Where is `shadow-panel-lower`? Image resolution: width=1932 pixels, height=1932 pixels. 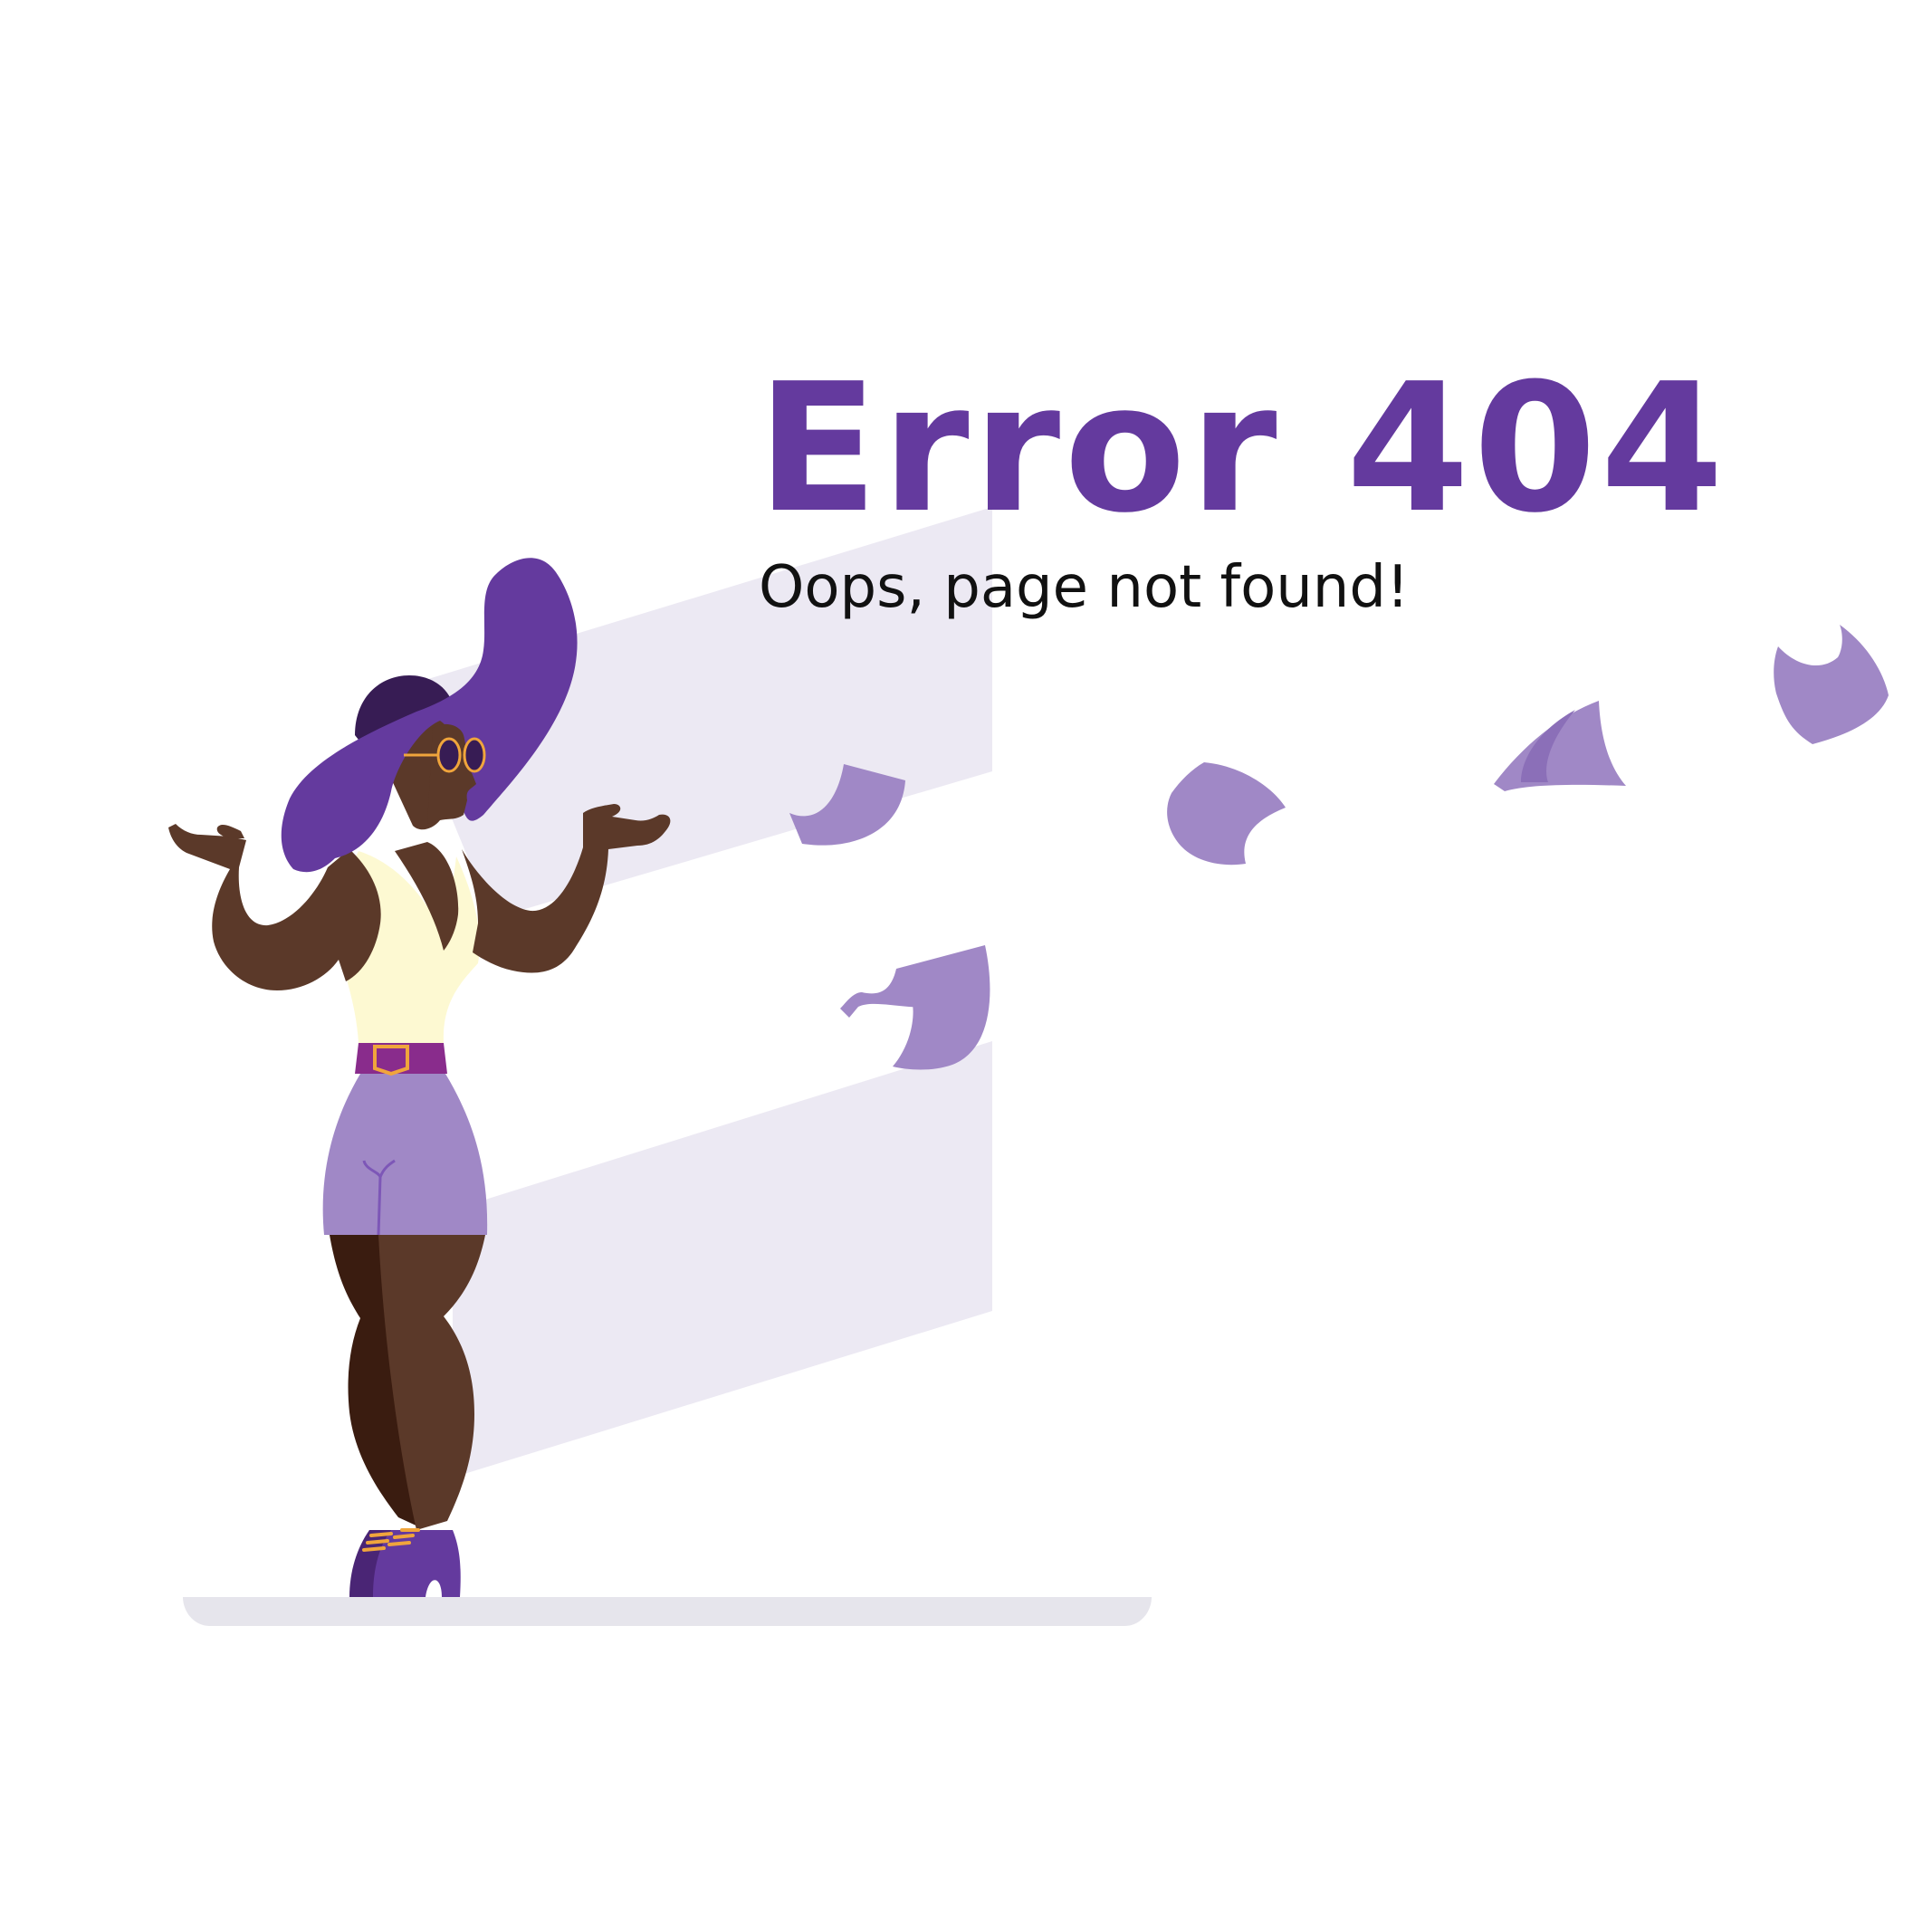
shadow-panel-lower is located at coordinates (722, 1259).